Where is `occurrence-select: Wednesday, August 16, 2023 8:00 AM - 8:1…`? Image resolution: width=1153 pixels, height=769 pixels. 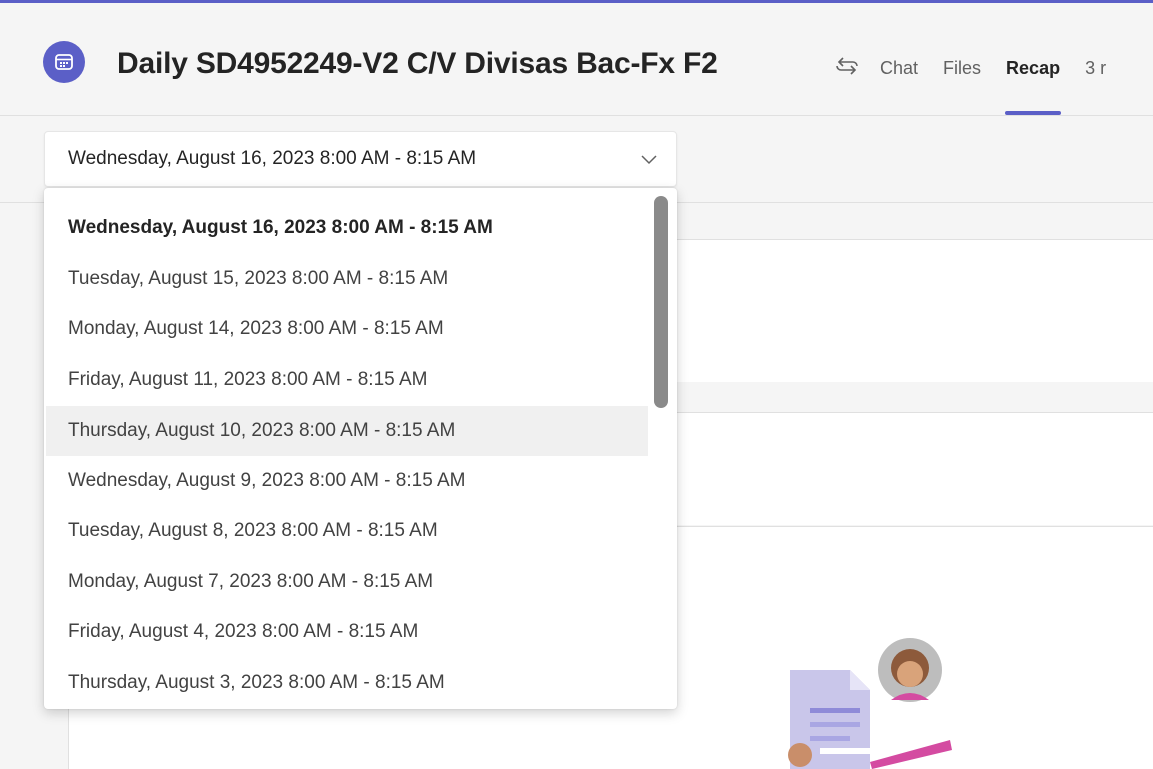 occurrence-select: Wednesday, August 16, 2023 8:00 AM - 8:1… is located at coordinates (360, 159).